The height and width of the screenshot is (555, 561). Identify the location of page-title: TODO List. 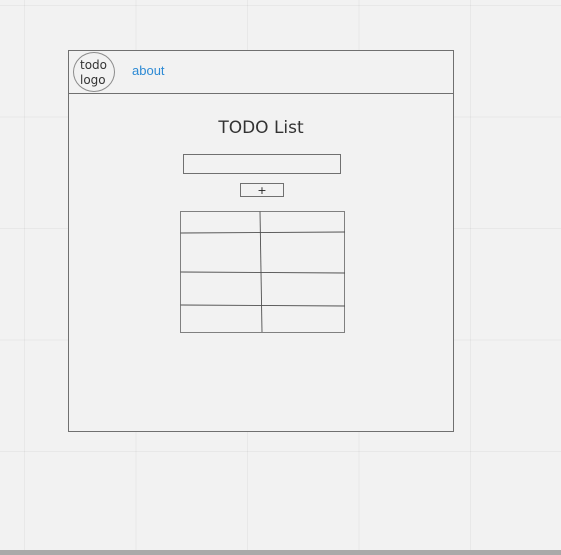
(261, 128).